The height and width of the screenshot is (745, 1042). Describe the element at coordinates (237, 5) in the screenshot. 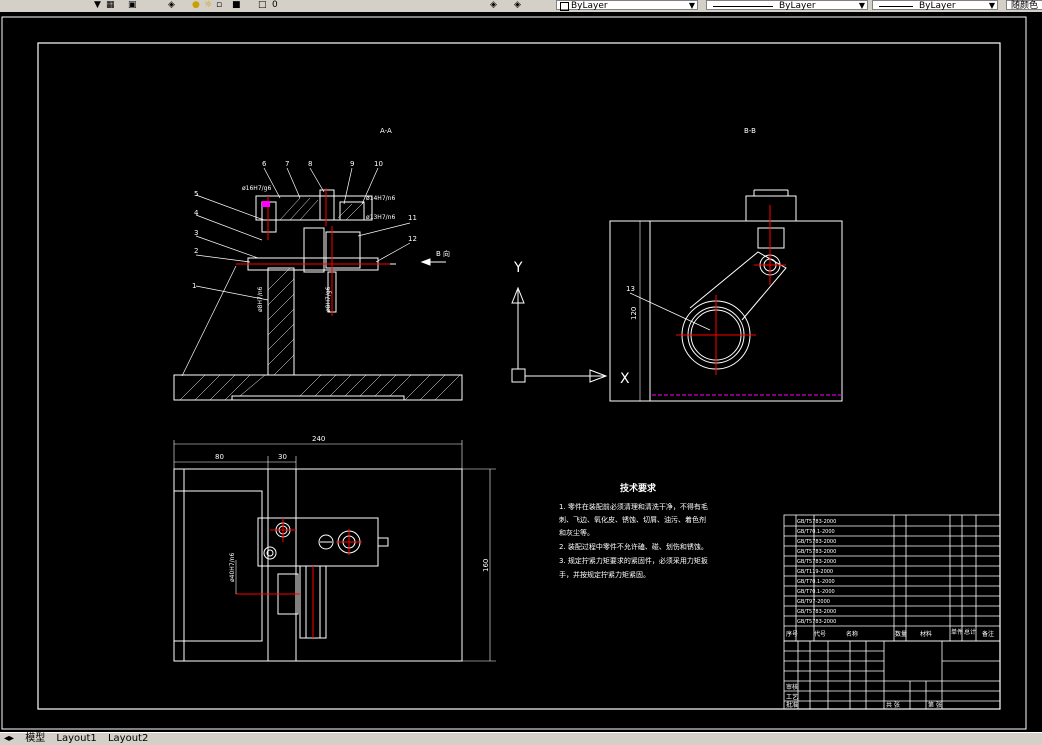

I see `color-square-icon: ■` at that location.